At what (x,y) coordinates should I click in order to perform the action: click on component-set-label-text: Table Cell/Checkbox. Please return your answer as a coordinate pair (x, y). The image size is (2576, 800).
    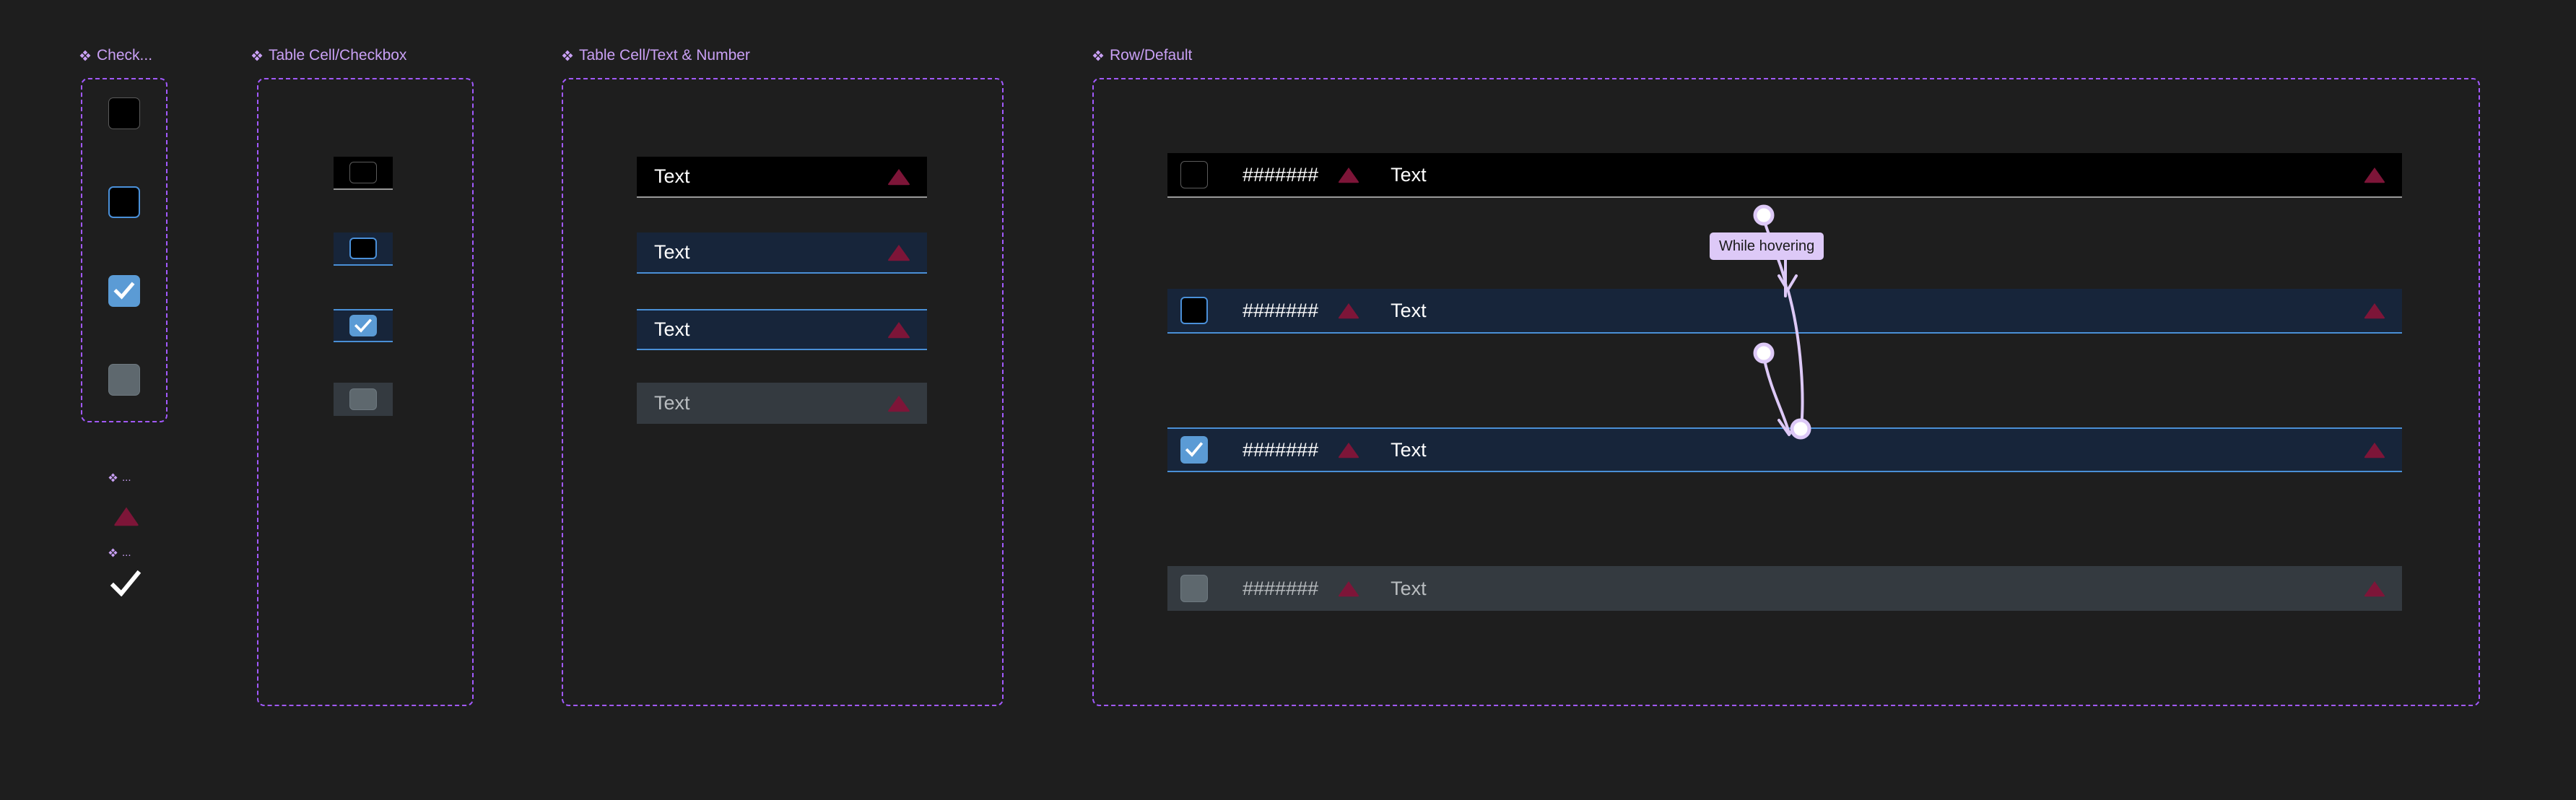
    Looking at the image, I should click on (338, 56).